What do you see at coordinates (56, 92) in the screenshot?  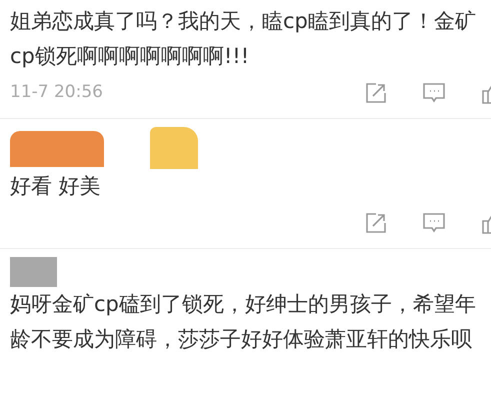 I see `timestamp: 11-7 20:56` at bounding box center [56, 92].